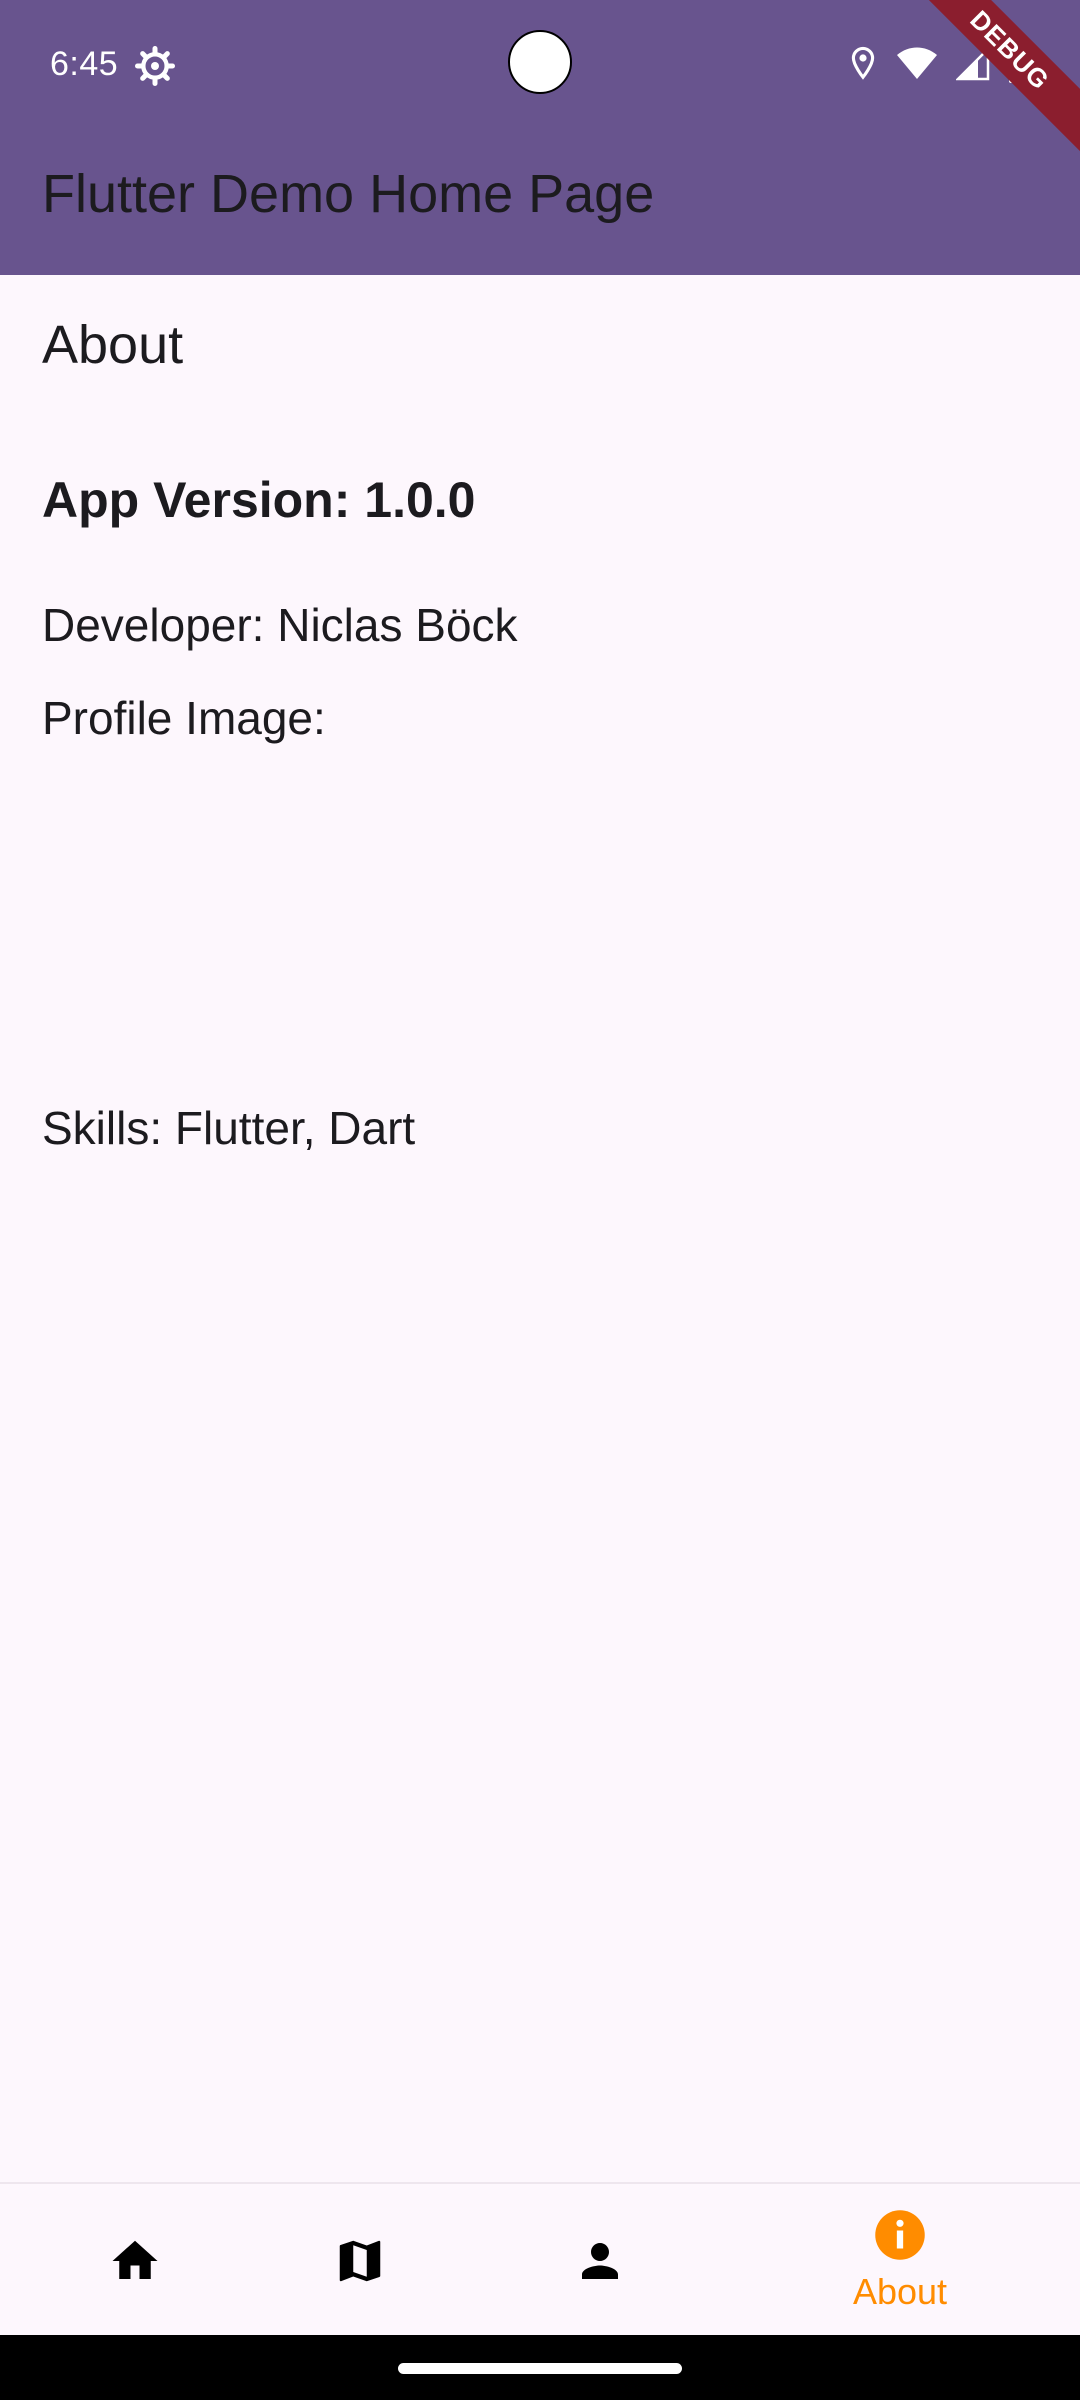  I want to click on person-icon, so click(600, 2260).